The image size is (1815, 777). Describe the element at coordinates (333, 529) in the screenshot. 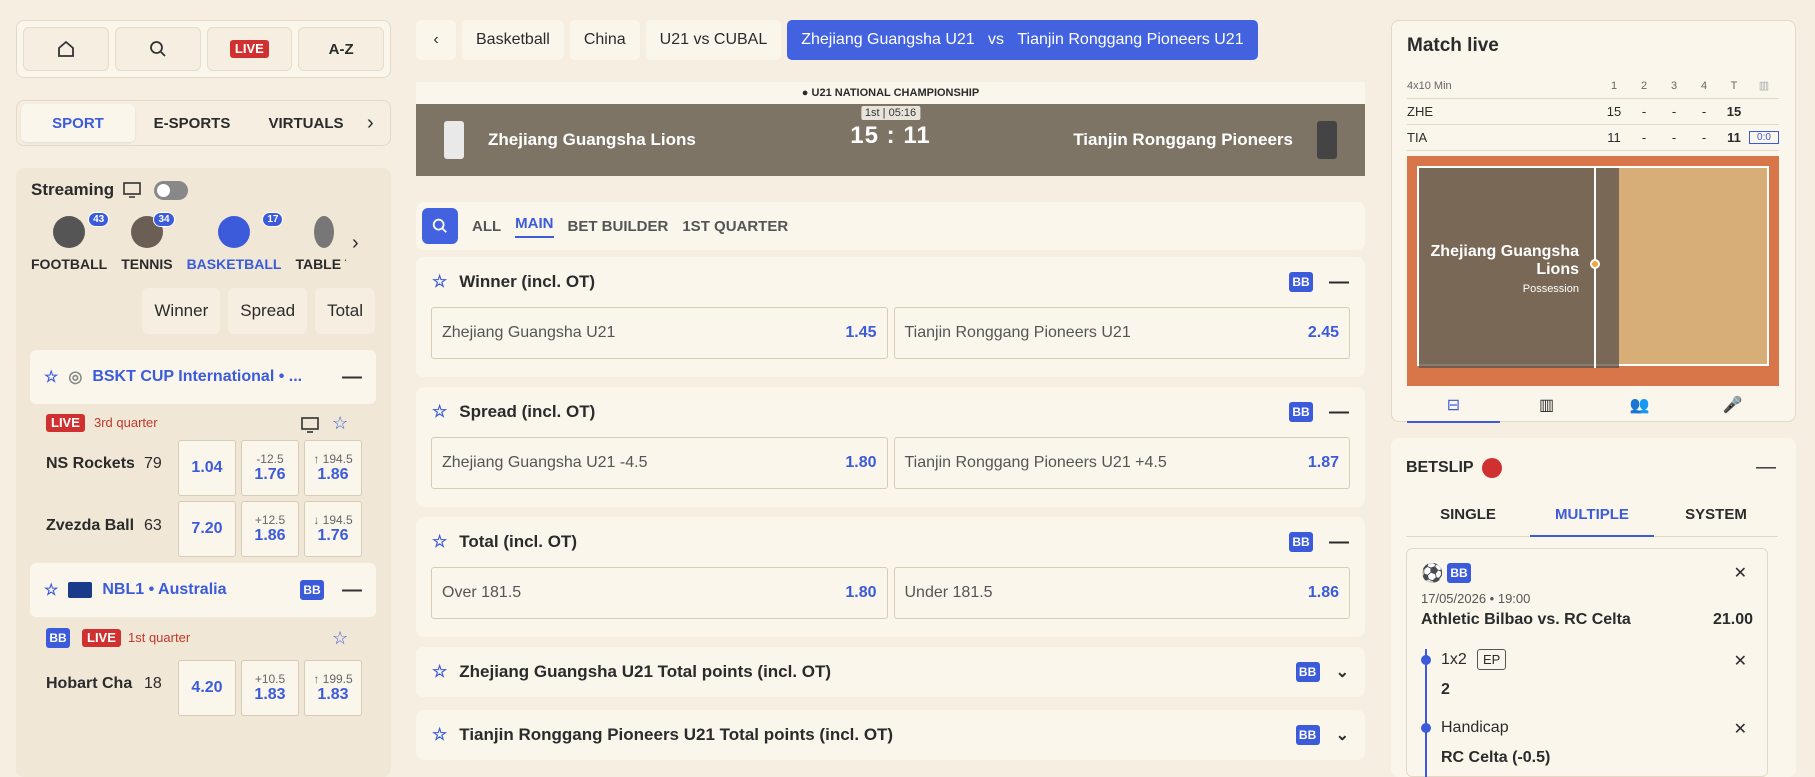

I see `away-total-odd: ↓ 194.5 1.76` at that location.